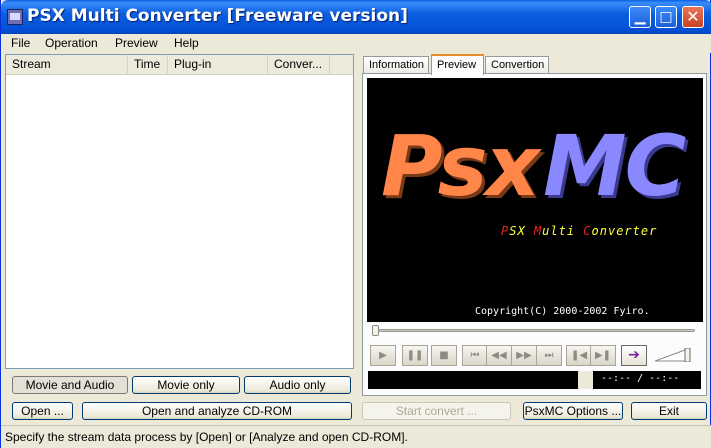 The width and height of the screenshot is (711, 448). I want to click on maximize-button: □, so click(666, 17).